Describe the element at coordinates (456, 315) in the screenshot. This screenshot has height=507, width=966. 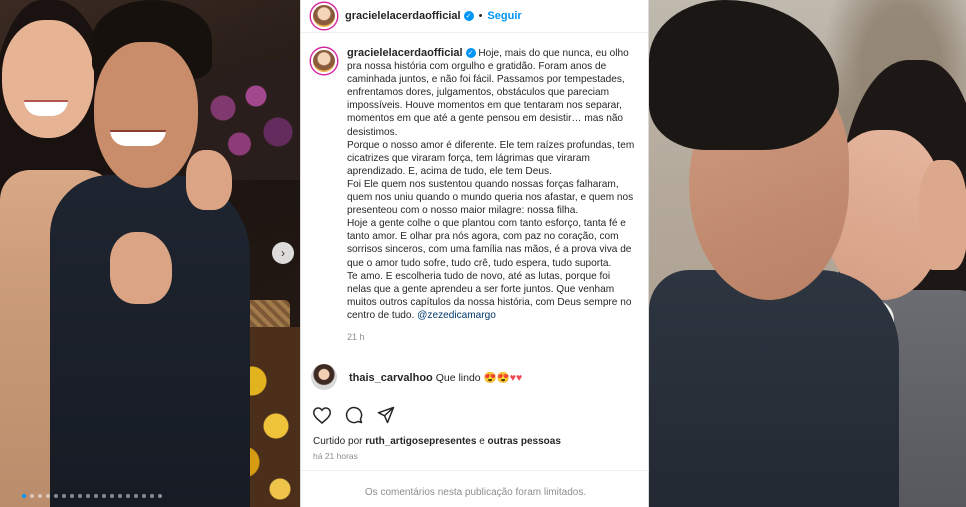
I see `mention-link: @zezedicamargo` at that location.